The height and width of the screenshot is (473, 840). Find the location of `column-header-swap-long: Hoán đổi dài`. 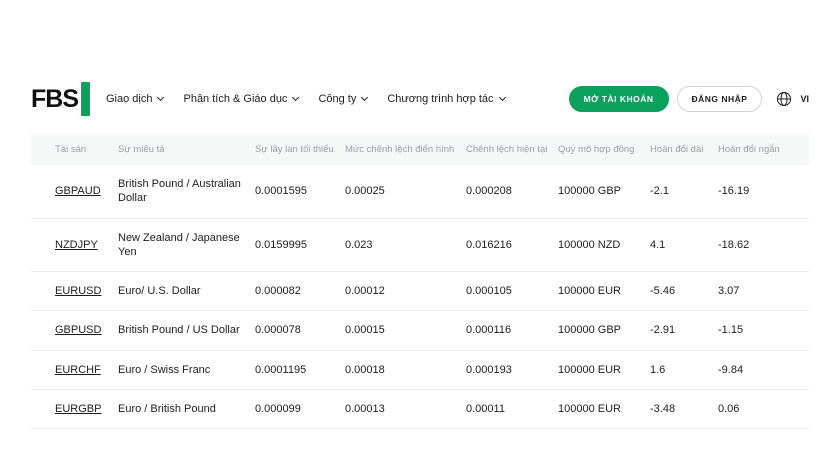

column-header-swap-long: Hoán đổi dài is located at coordinates (684, 149).